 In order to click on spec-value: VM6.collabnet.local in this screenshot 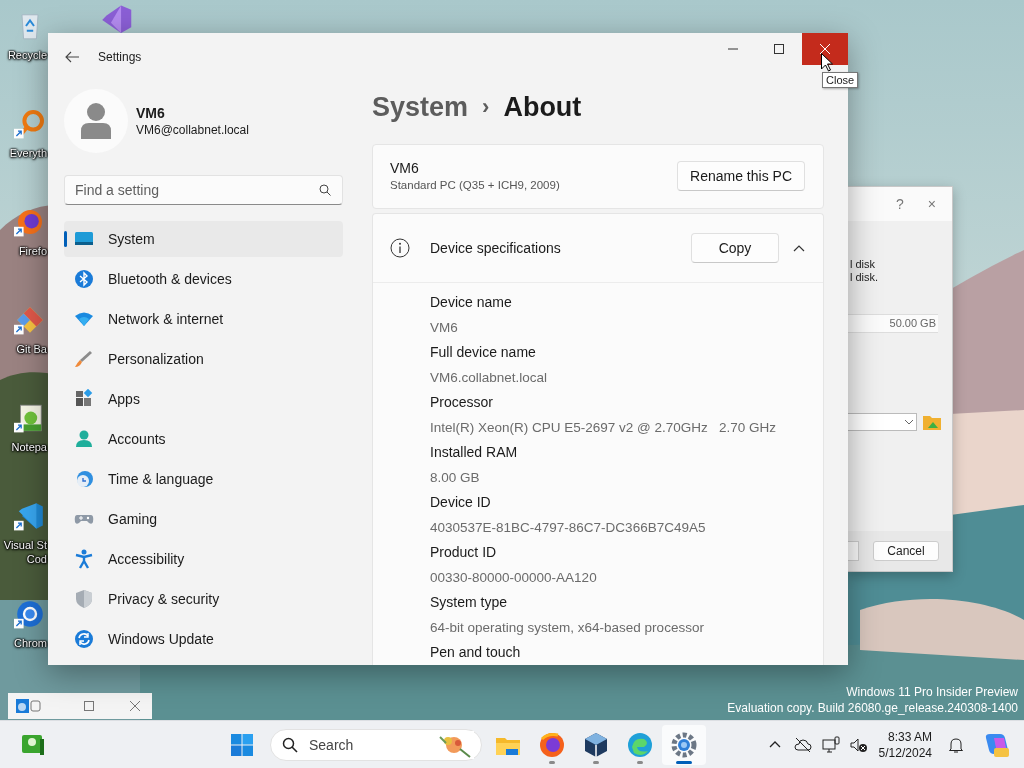, I will do `click(489, 378)`.